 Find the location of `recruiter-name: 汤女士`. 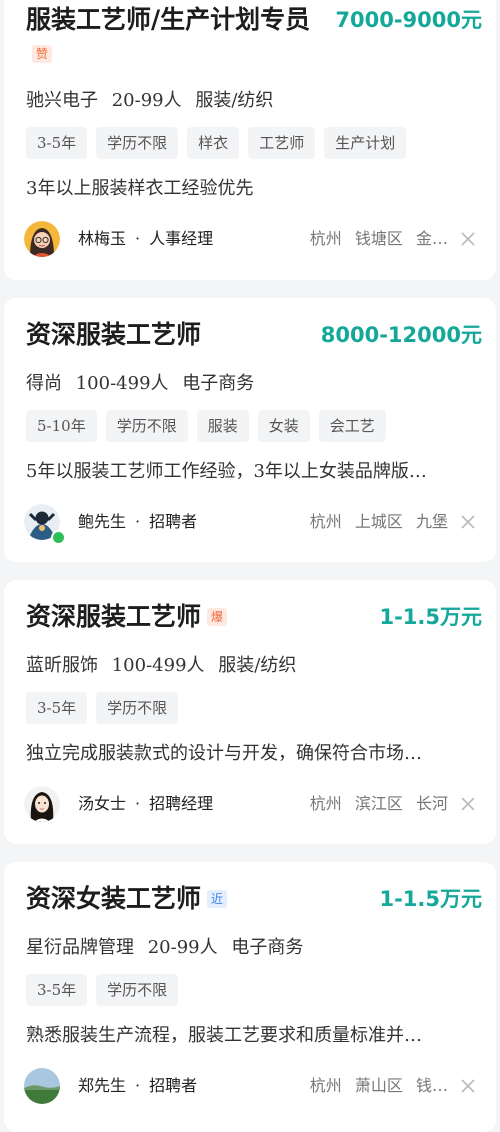

recruiter-name: 汤女士 is located at coordinates (102, 803).